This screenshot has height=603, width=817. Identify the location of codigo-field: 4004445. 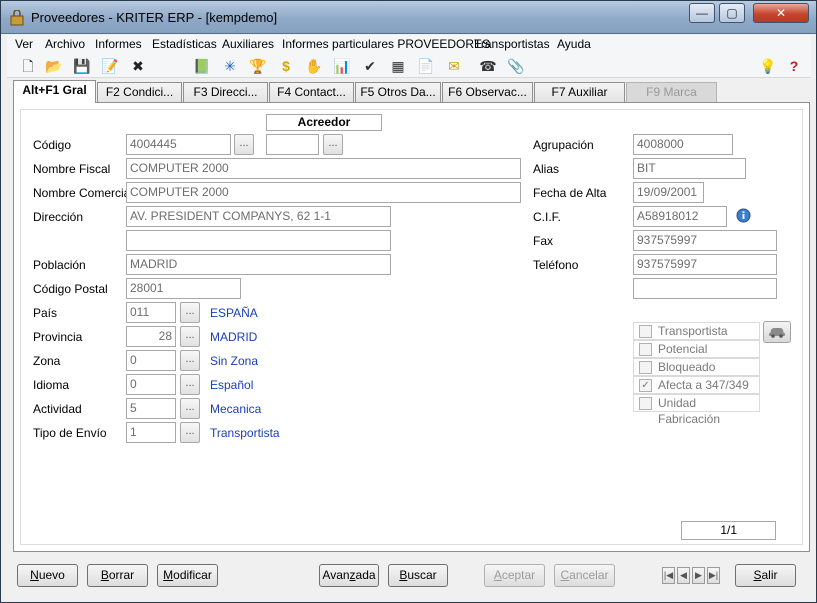
(178, 144).